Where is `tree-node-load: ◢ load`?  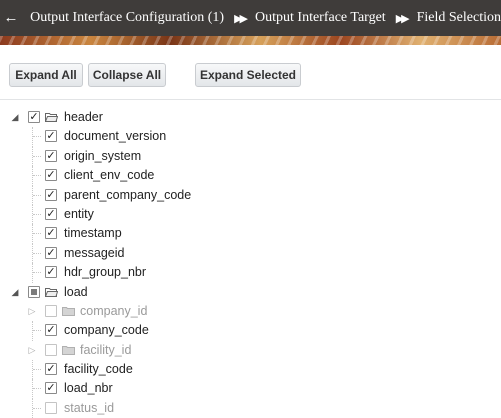 tree-node-load: ◢ load is located at coordinates (250, 292).